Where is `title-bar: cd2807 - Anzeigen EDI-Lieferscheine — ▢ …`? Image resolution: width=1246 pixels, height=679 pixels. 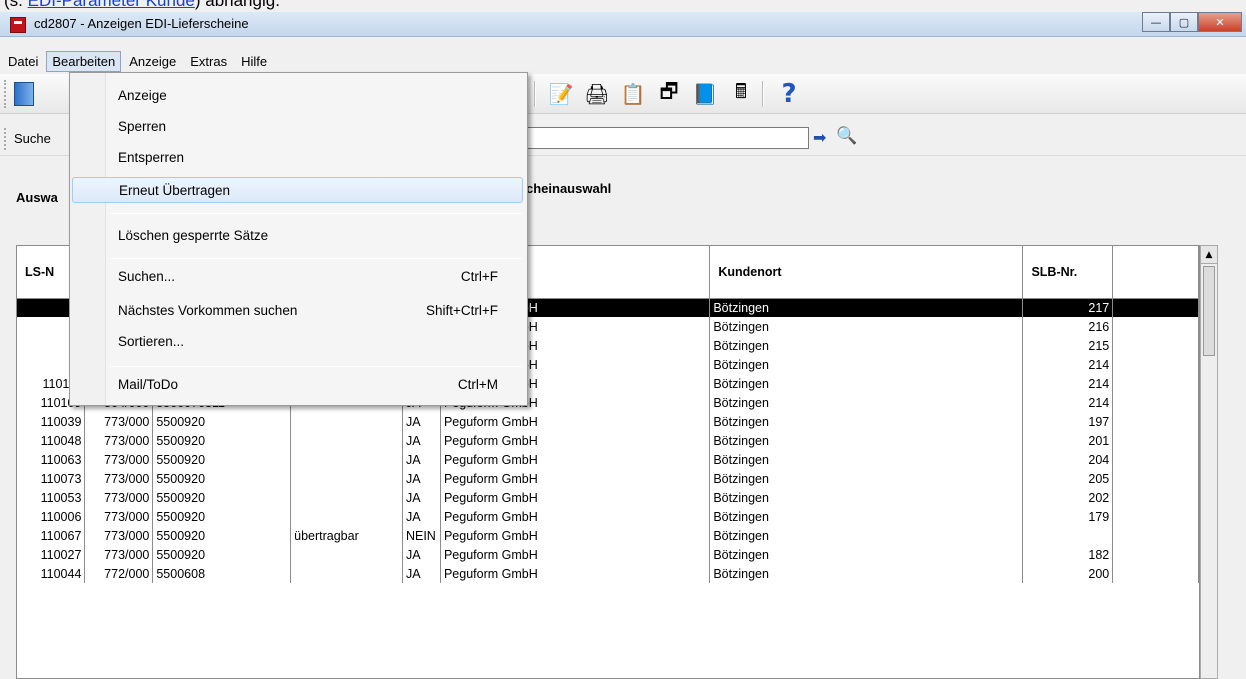
title-bar: cd2807 - Anzeigen EDI-Lieferscheine — ▢ … is located at coordinates (623, 24).